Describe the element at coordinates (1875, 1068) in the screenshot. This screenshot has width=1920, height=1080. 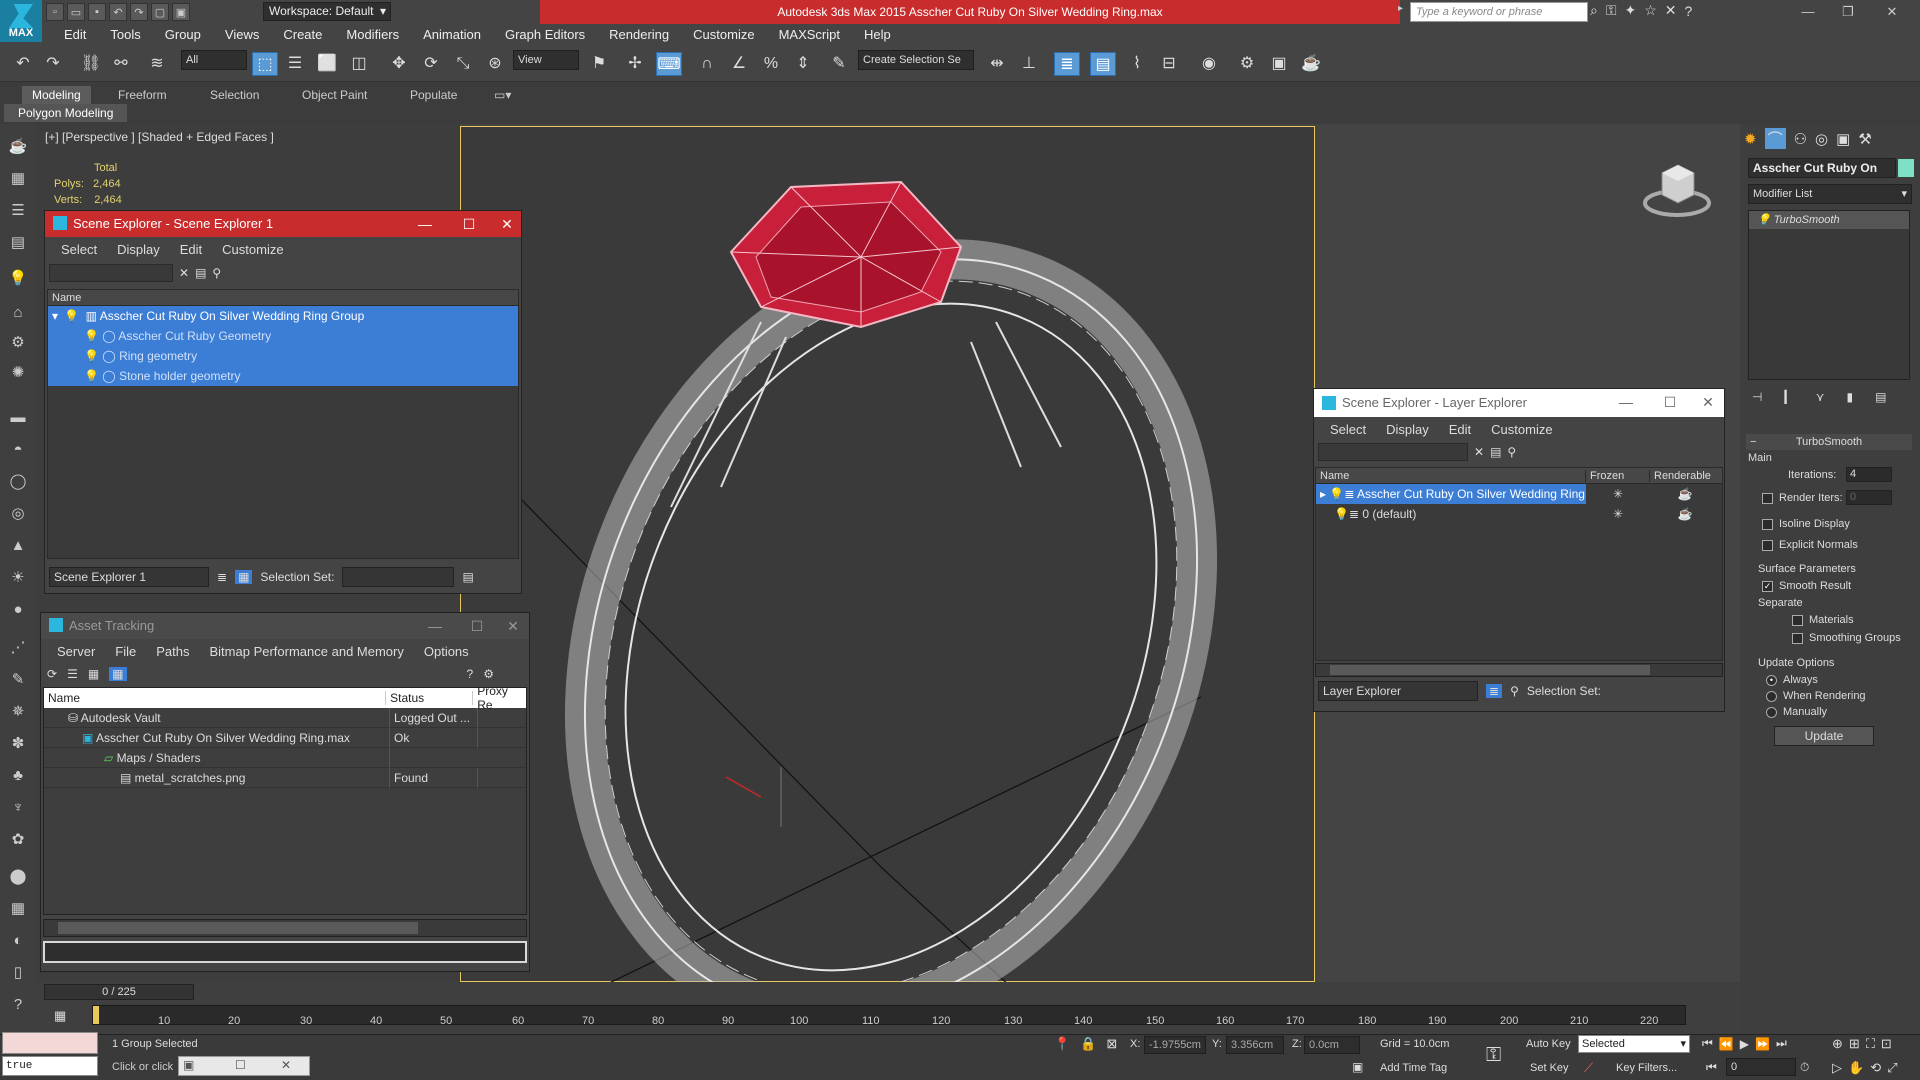
I see `orbit-icon: ⟲` at that location.